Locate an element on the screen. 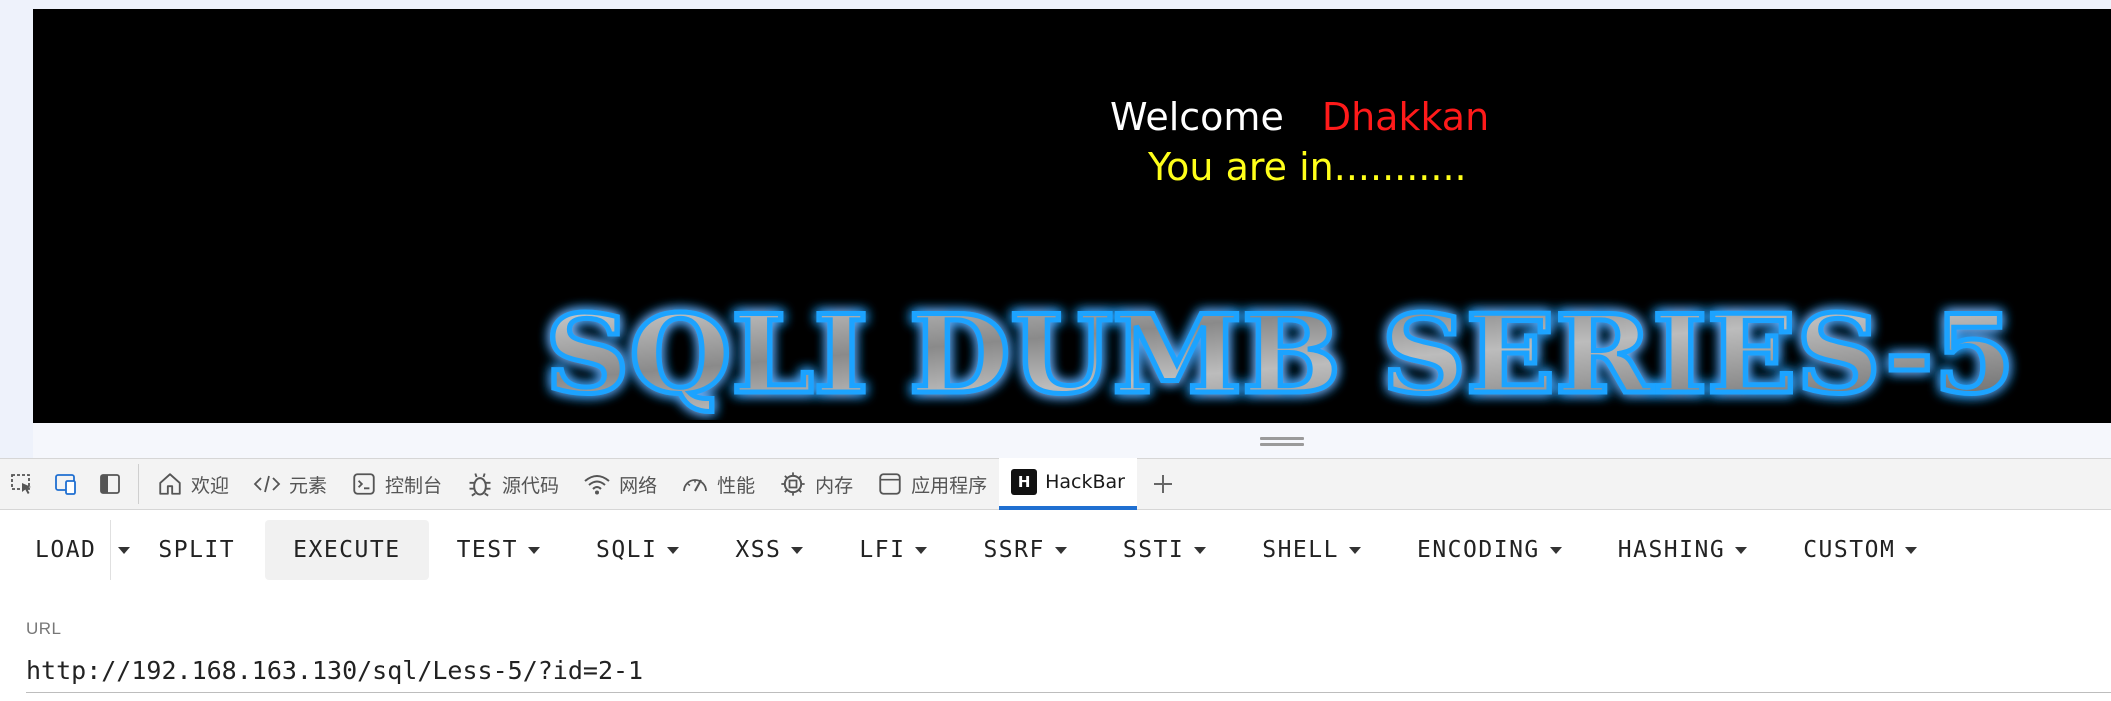  hashing-menu-label: HASHING is located at coordinates (1671, 550).